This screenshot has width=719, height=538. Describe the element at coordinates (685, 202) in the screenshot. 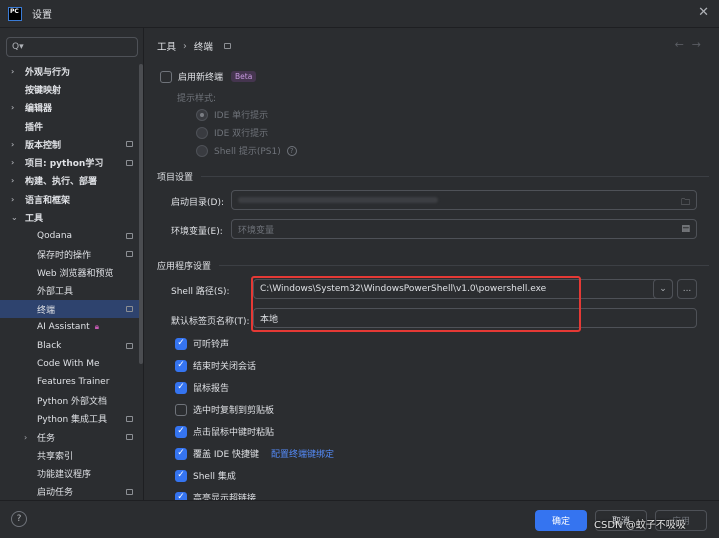

I see `folder-icon: 🗀` at that location.